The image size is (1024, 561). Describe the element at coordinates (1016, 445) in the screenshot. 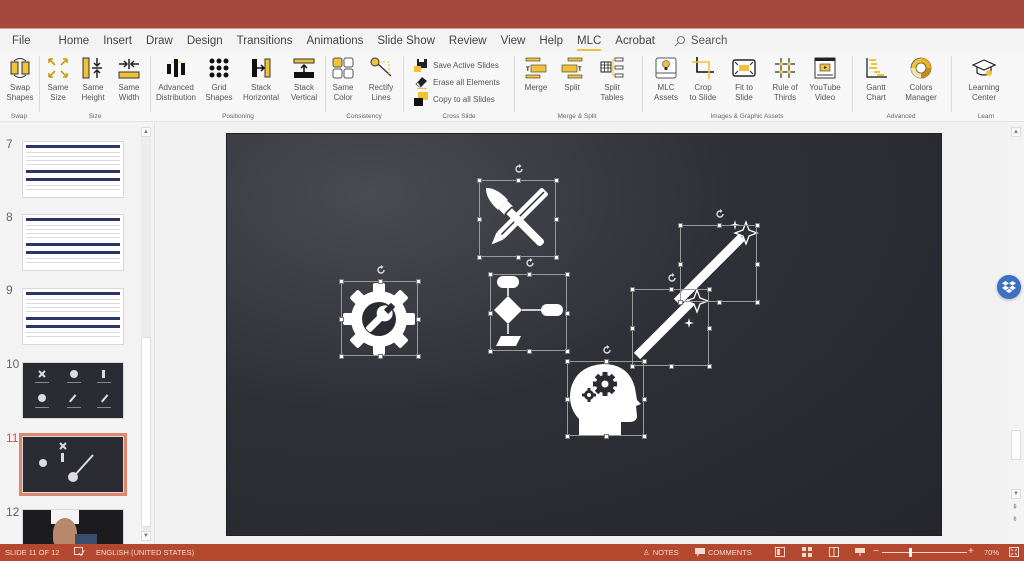

I see `editor-scroll-thumb` at that location.